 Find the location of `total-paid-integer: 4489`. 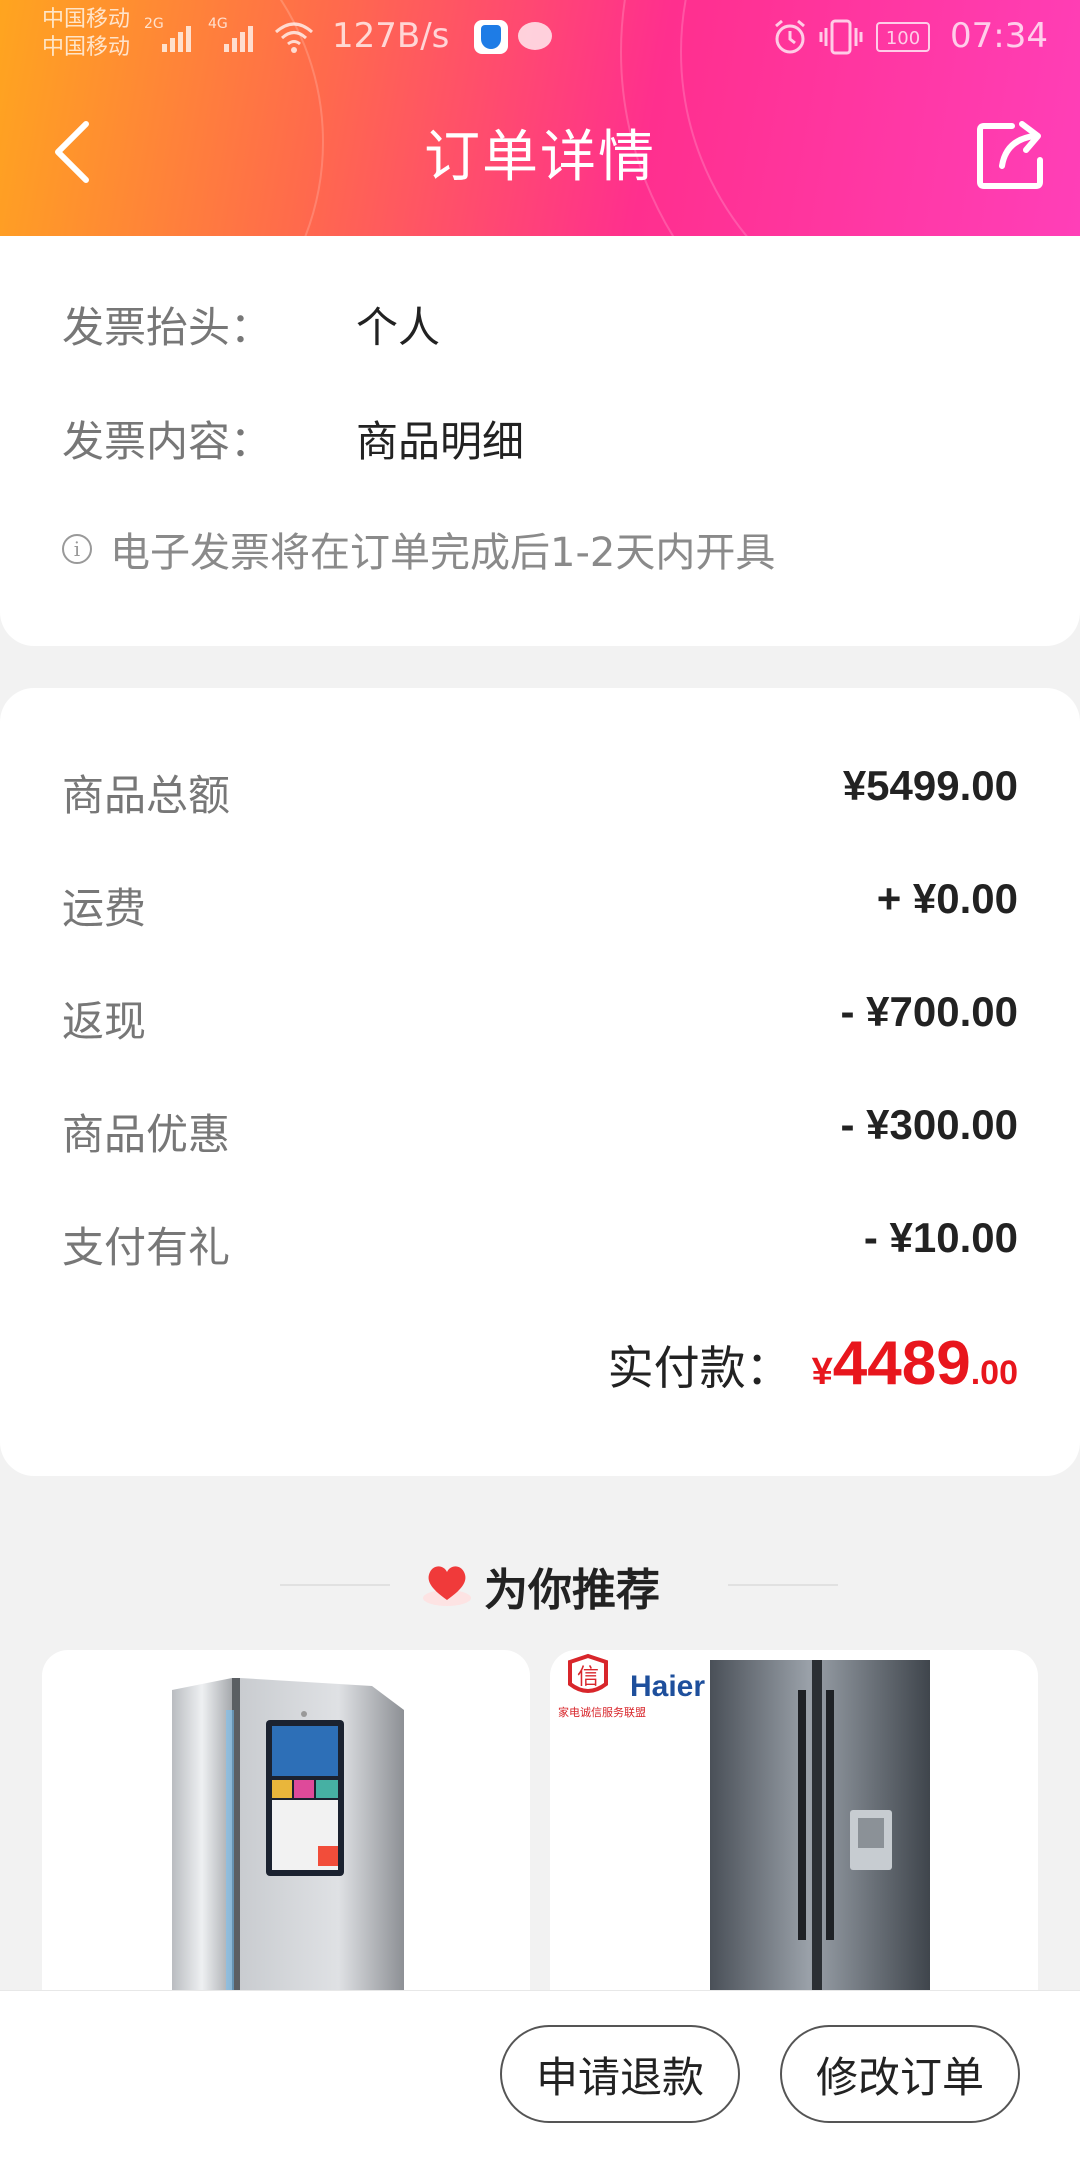

total-paid-integer: 4489 is located at coordinates (901, 1363).